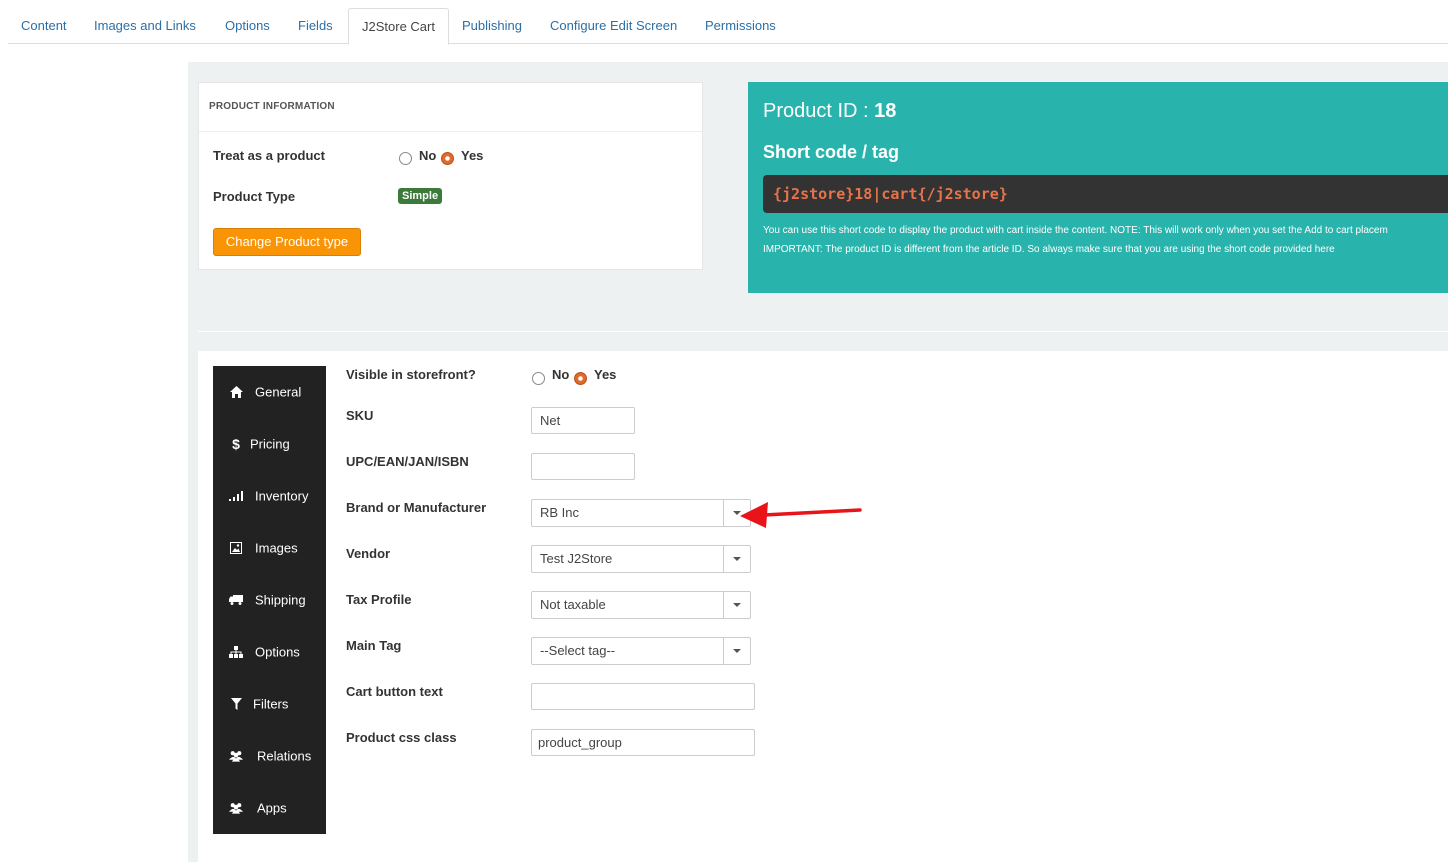  I want to click on tab-permissions: Permissions, so click(740, 26).